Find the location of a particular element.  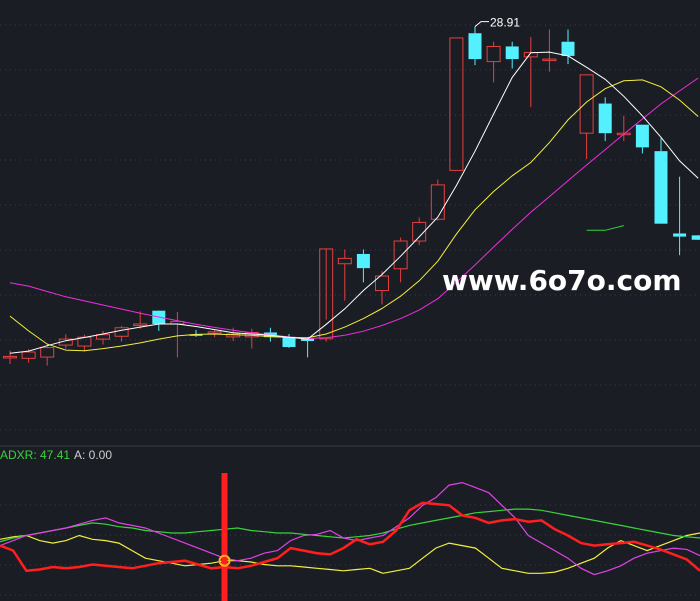

max-price-label: 28.91 is located at coordinates (505, 23).